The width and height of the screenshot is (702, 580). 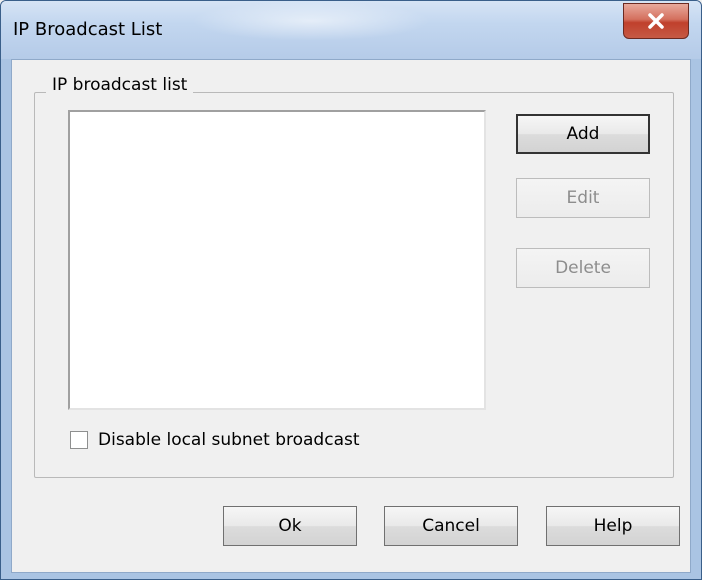 I want to click on disable-subnet-broadcast-label: Disable local subnet broadcast, so click(x=229, y=440).